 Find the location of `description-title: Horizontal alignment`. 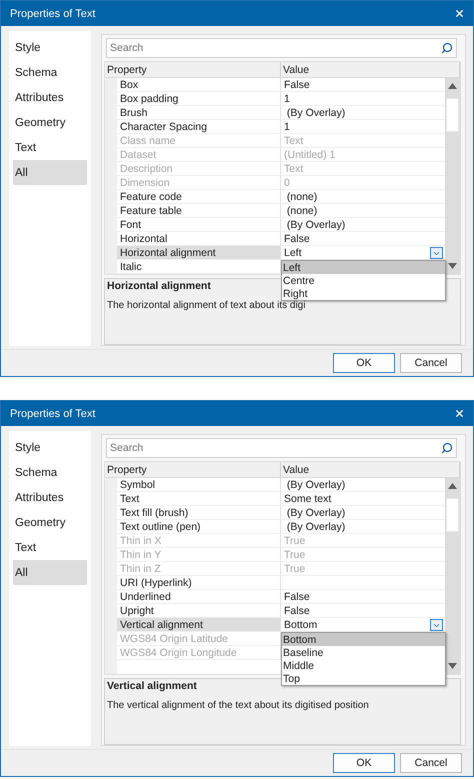

description-title: Horizontal alignment is located at coordinates (159, 286).